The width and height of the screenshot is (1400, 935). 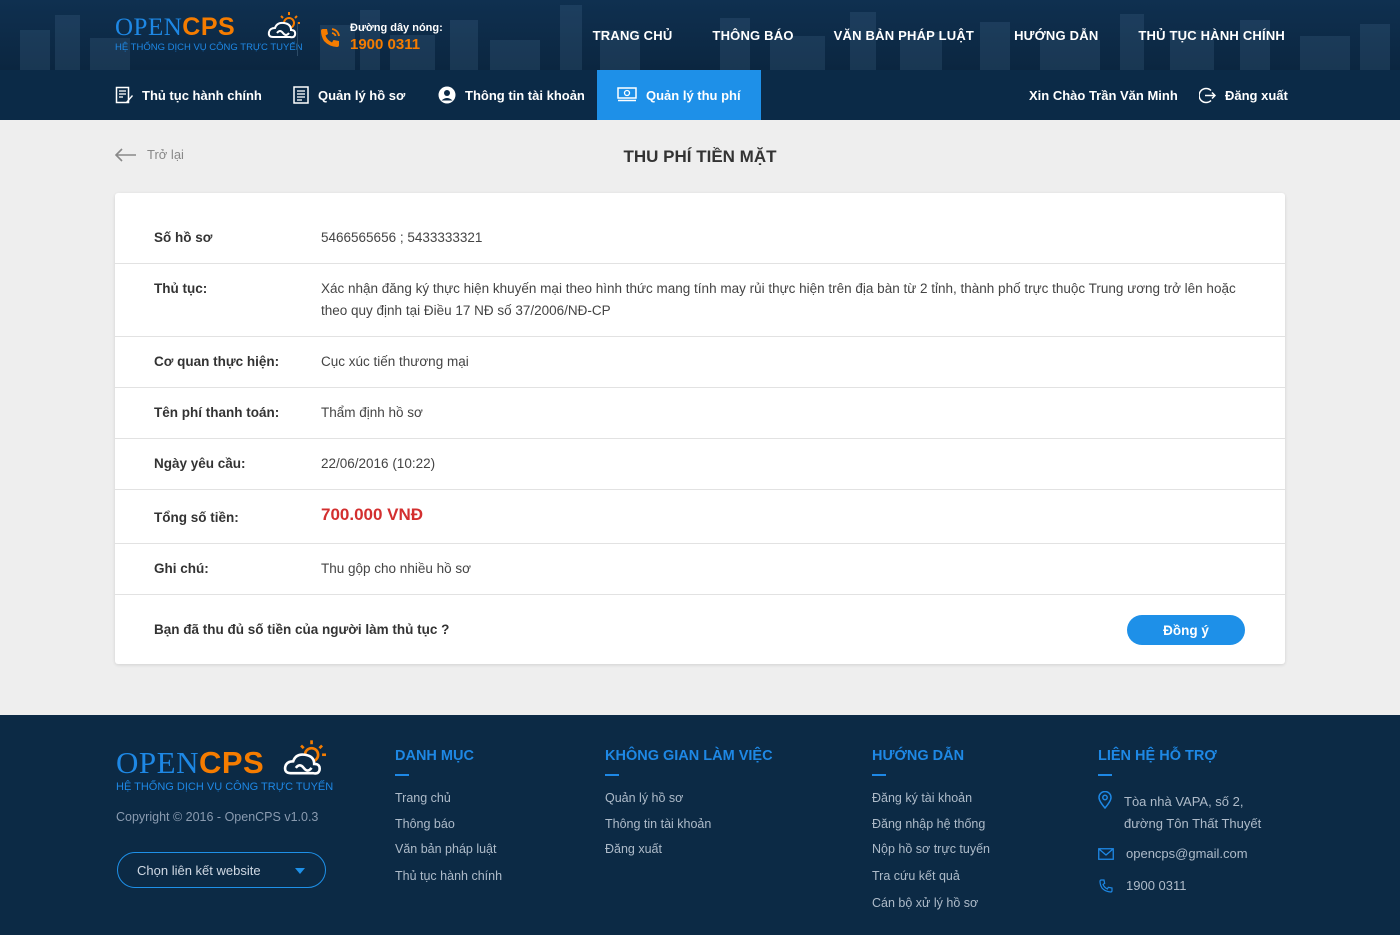 What do you see at coordinates (396, 28) in the screenshot?
I see `hotline-label: Đường dây nóng:` at bounding box center [396, 28].